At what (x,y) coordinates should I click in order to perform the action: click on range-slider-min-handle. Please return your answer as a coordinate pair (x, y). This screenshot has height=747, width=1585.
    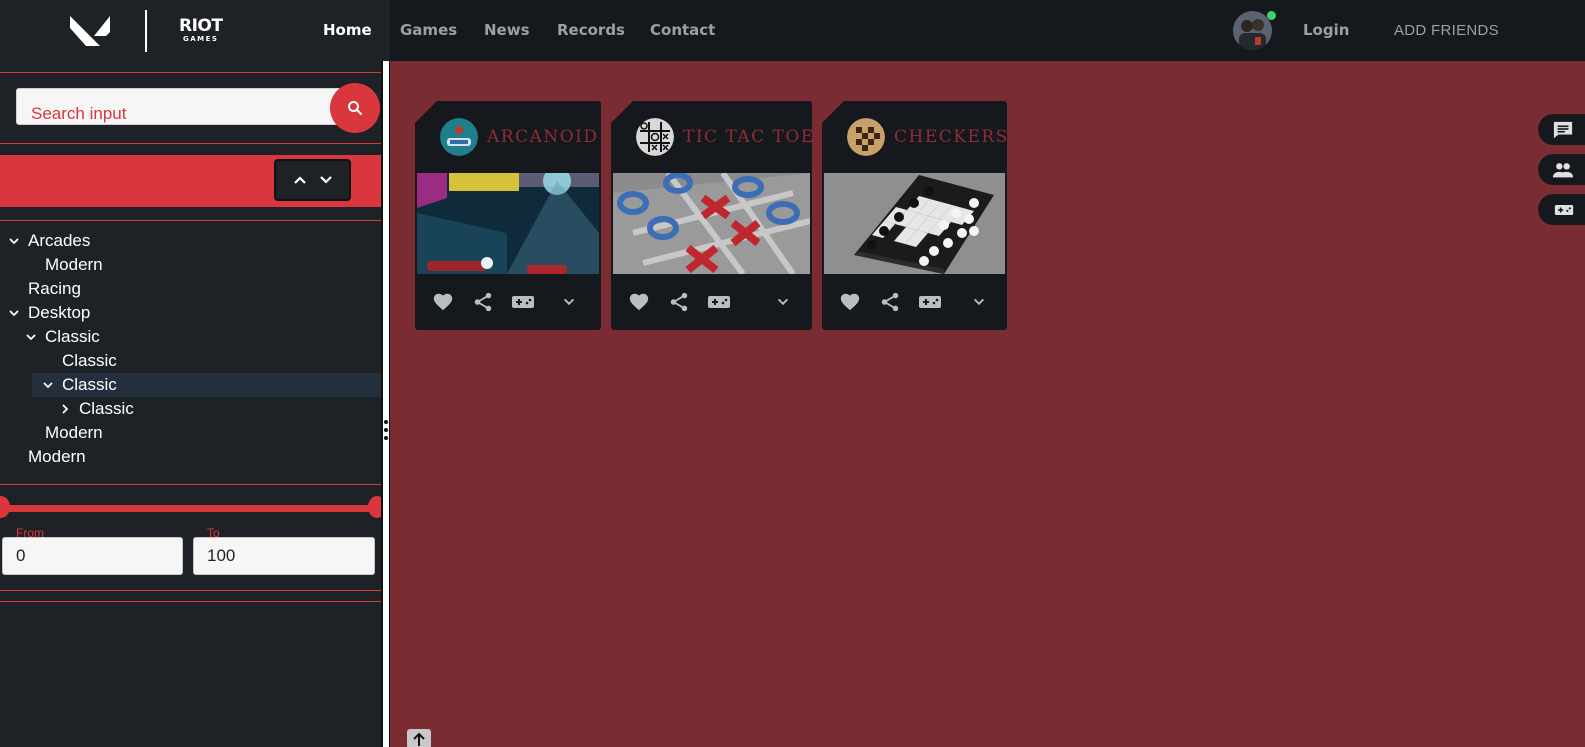
    Looking at the image, I should click on (5, 507).